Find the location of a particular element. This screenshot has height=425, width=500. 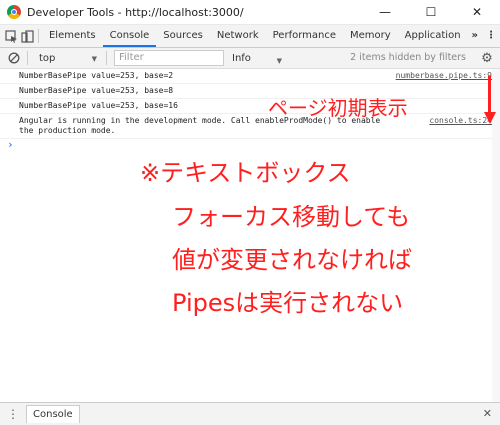

tab-overflow-button: » is located at coordinates (475, 36).